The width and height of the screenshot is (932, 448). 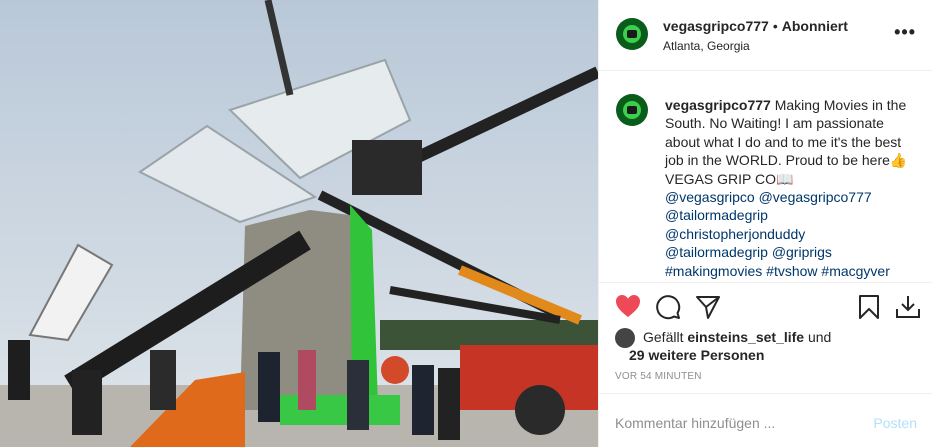 I want to click on follow-status-button: Abonniert, so click(x=815, y=26).